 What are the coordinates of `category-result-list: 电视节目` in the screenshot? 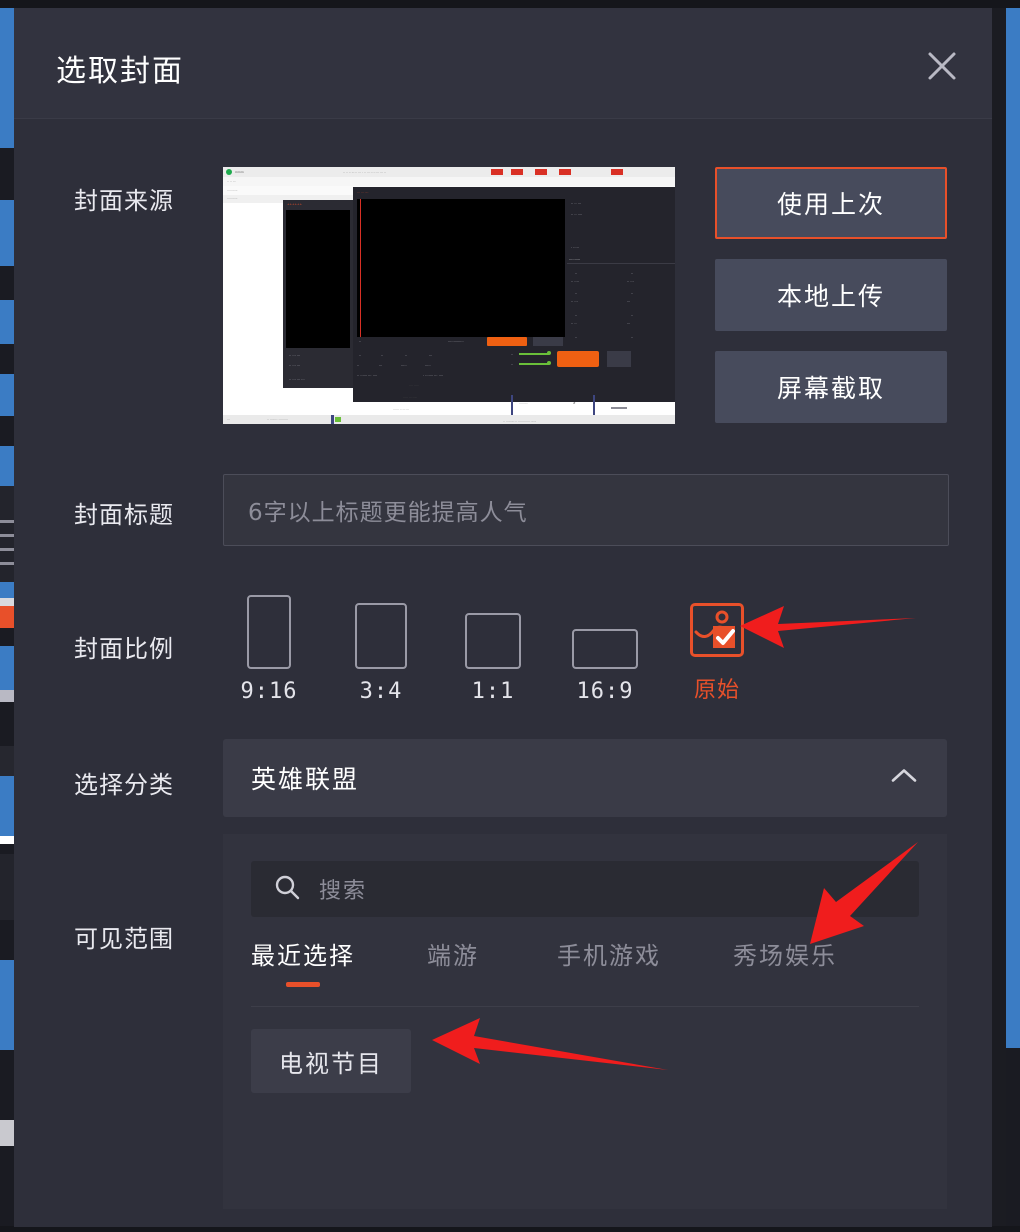 It's located at (585, 1089).